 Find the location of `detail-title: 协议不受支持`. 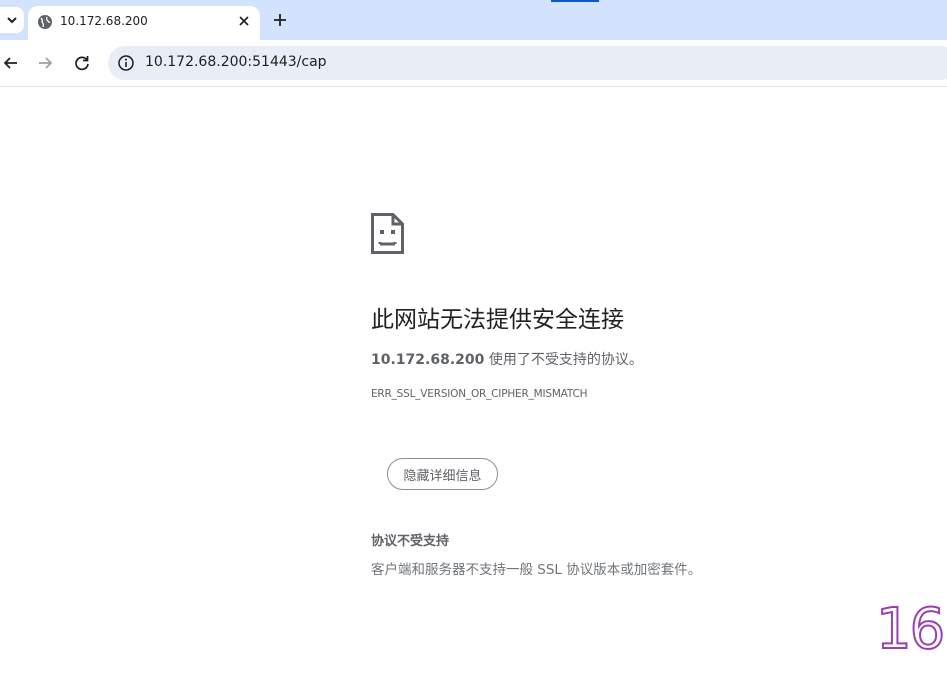

detail-title: 协议不受支持 is located at coordinates (410, 541).